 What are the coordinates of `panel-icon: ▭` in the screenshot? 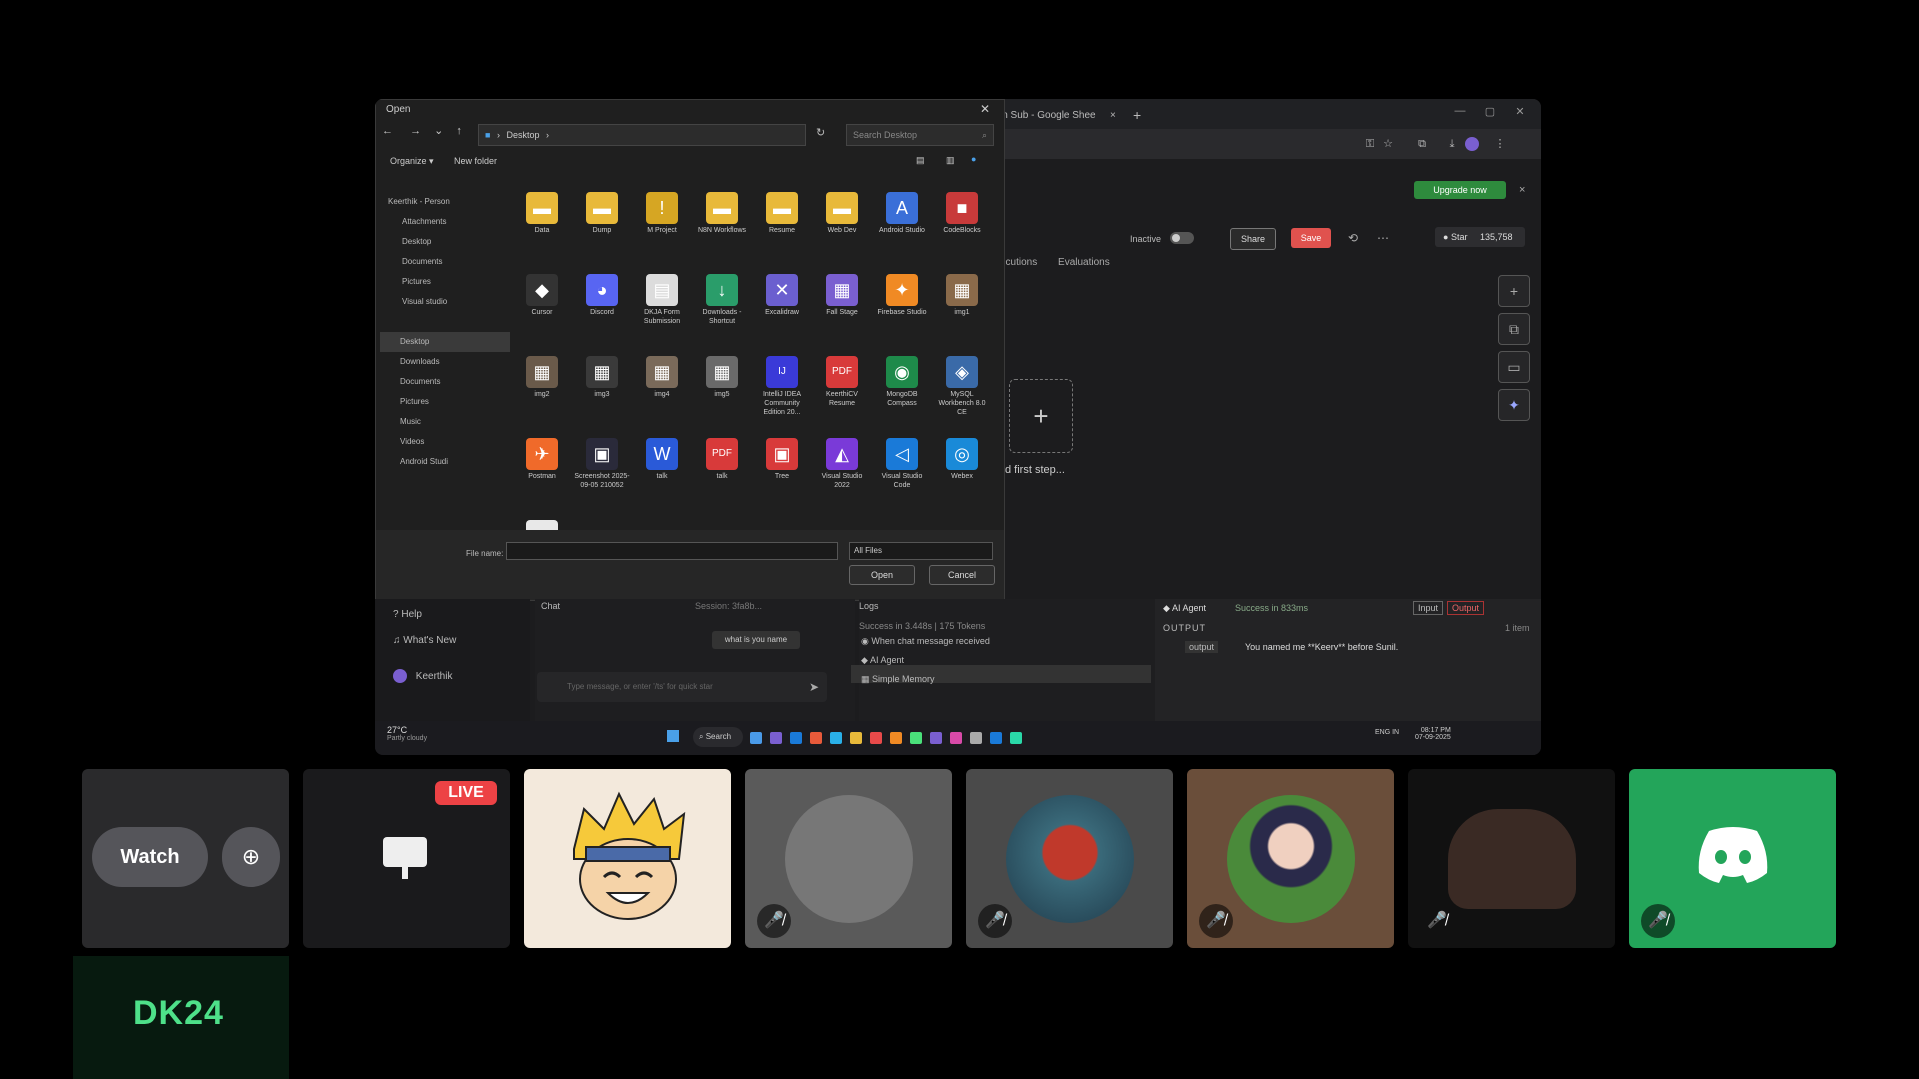 It's located at (1514, 367).